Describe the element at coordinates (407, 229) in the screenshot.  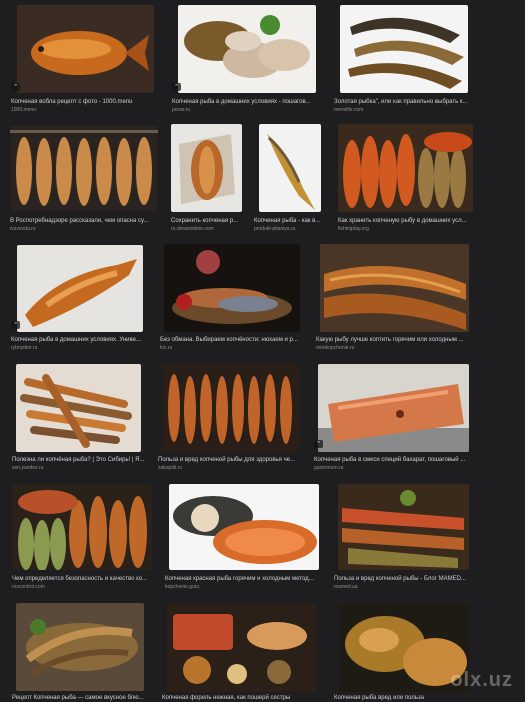
I see `result-source: fishingday.org` at that location.